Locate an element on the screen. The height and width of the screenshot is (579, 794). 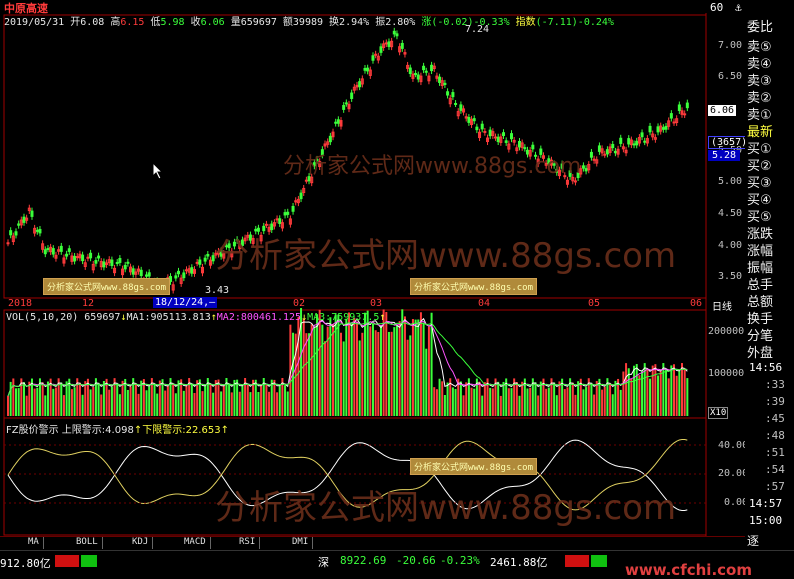
max-price-label: 7.24 is located at coordinates (477, 29).